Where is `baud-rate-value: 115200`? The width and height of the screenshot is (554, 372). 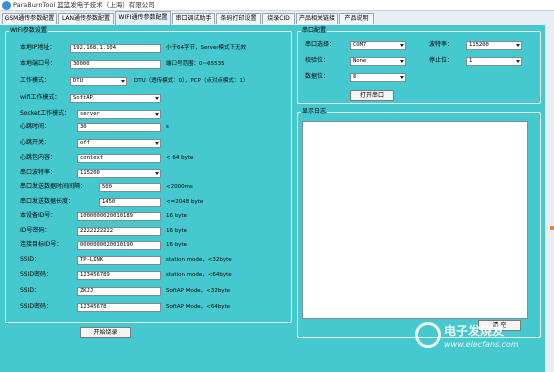 baud-rate-value: 115200 is located at coordinates (479, 45).